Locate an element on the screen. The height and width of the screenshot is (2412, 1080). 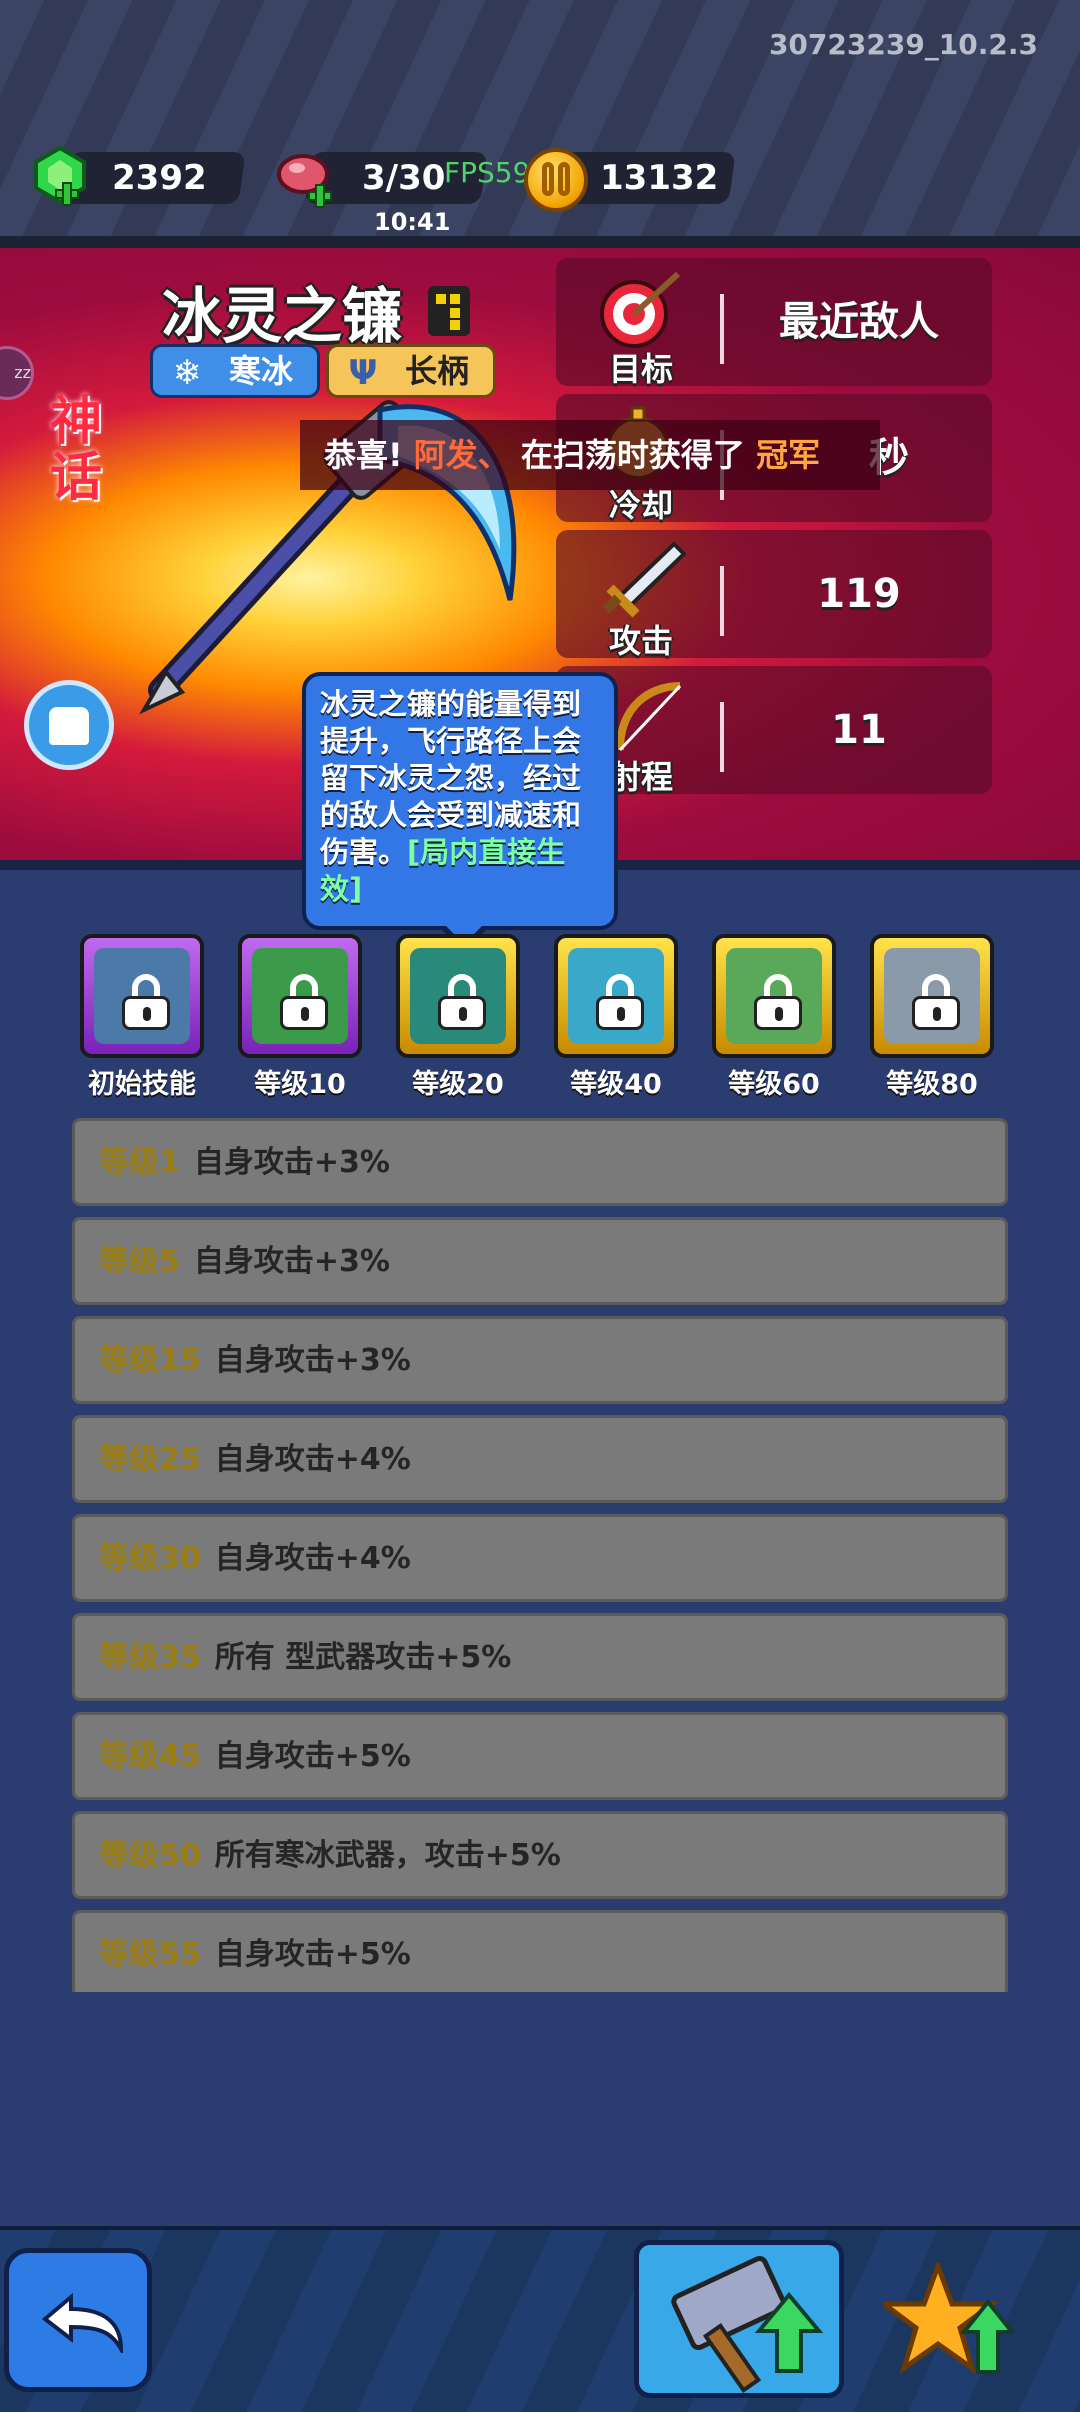
gem-plus-icon is located at coordinates (60, 177).